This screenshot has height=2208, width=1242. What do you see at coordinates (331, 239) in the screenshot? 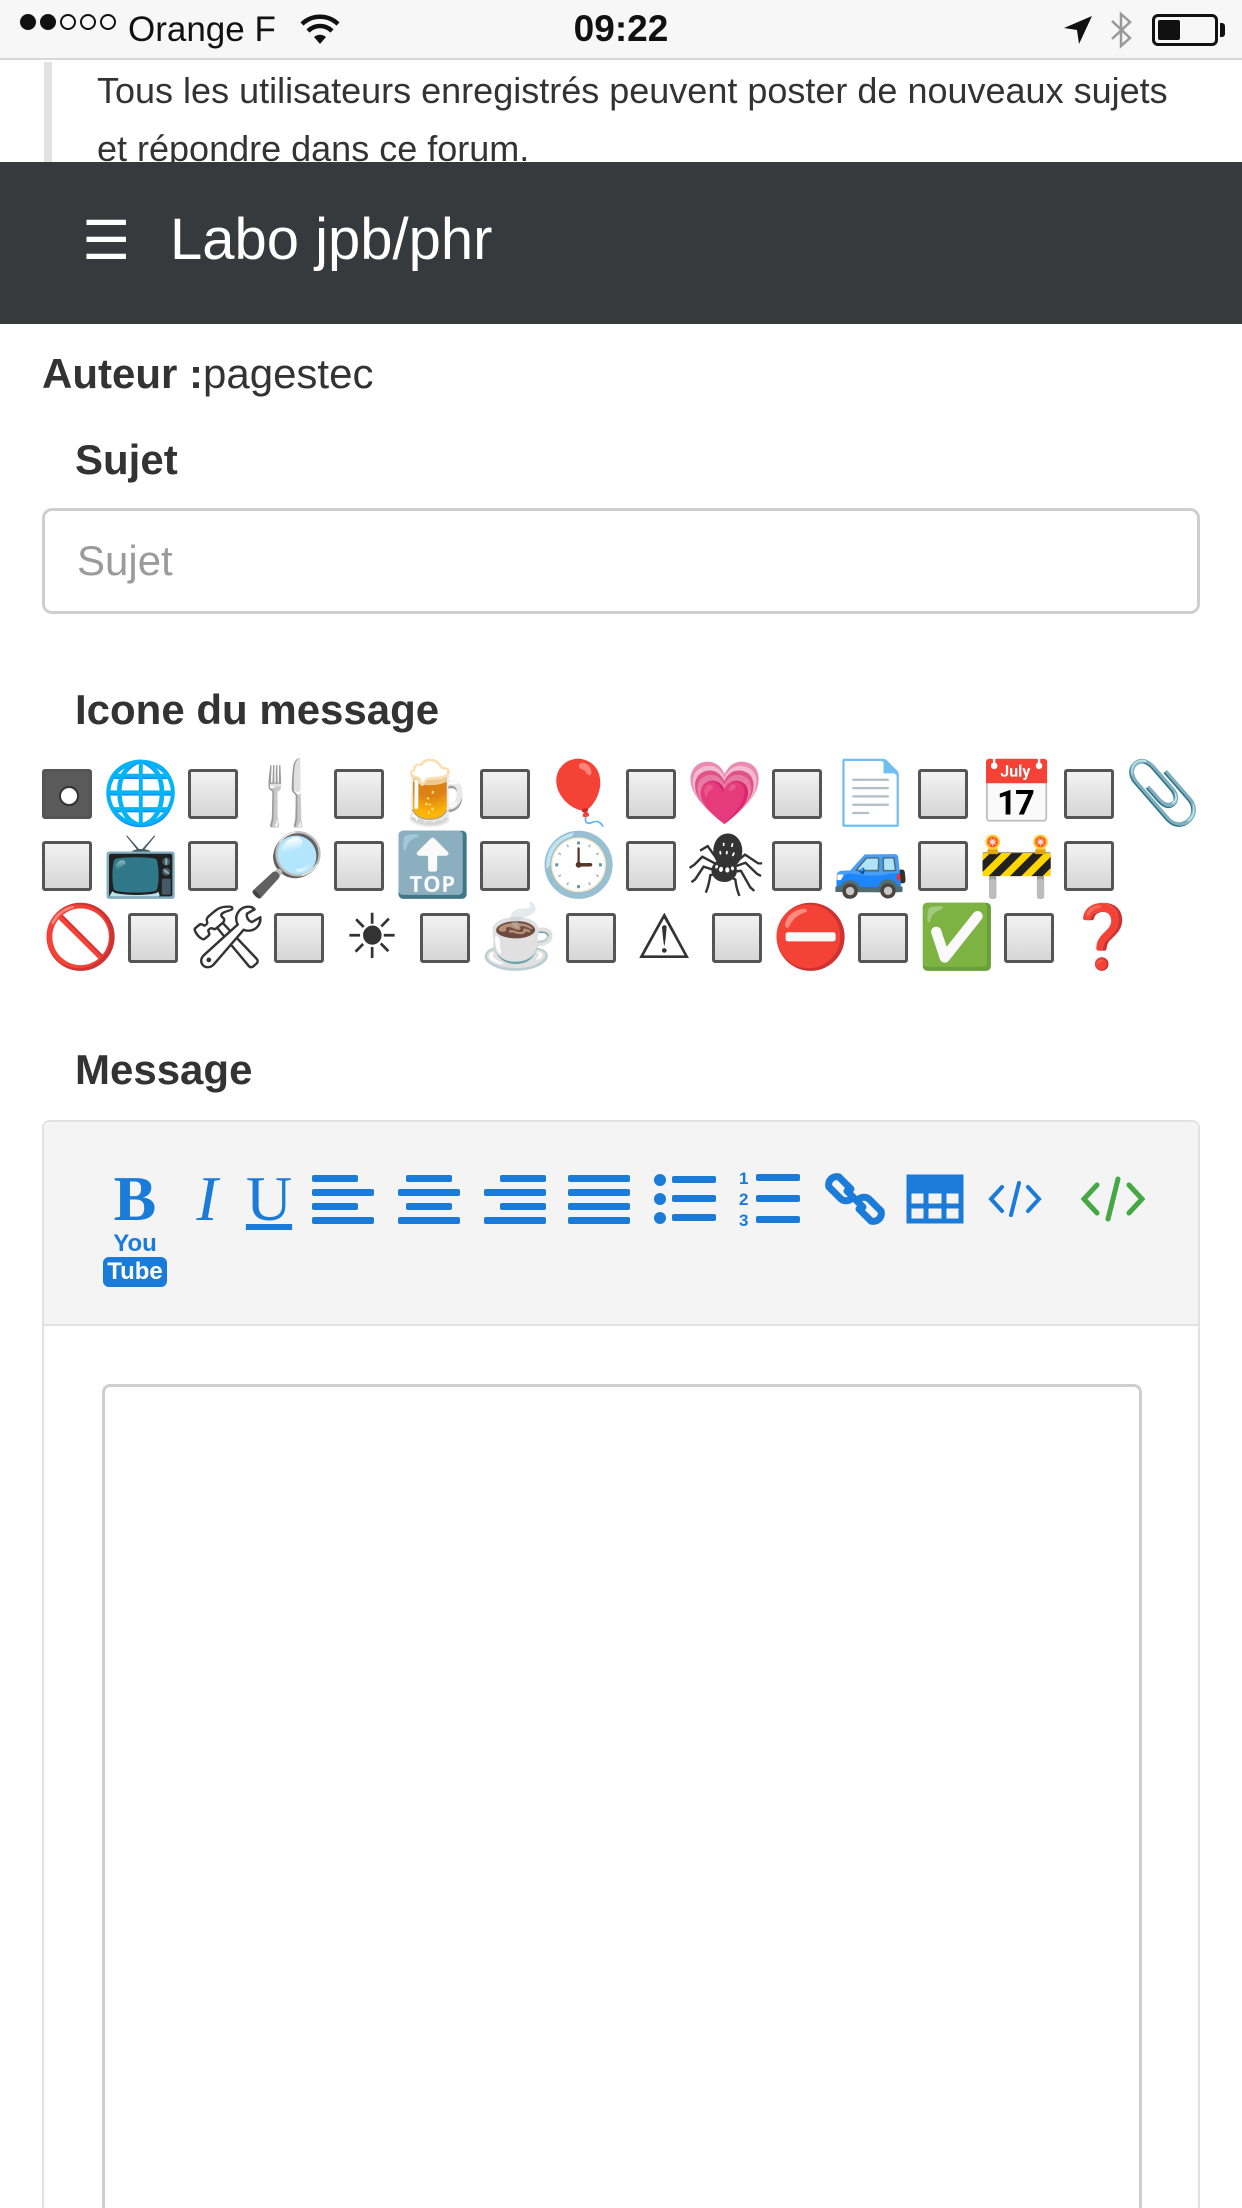
I see `site-title: Labo jpb/phr` at bounding box center [331, 239].